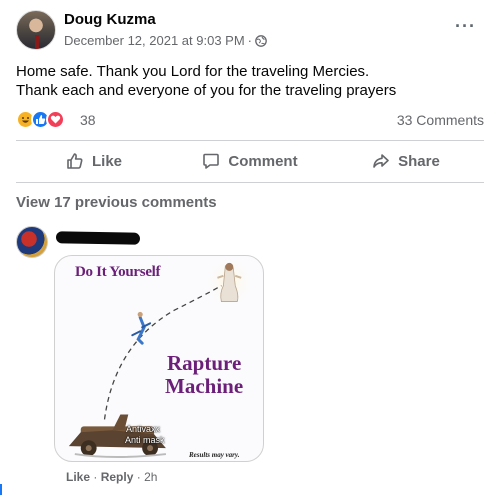 The image size is (500, 495). Describe the element at coordinates (55, 119) in the screenshot. I see `love-icon` at that location.